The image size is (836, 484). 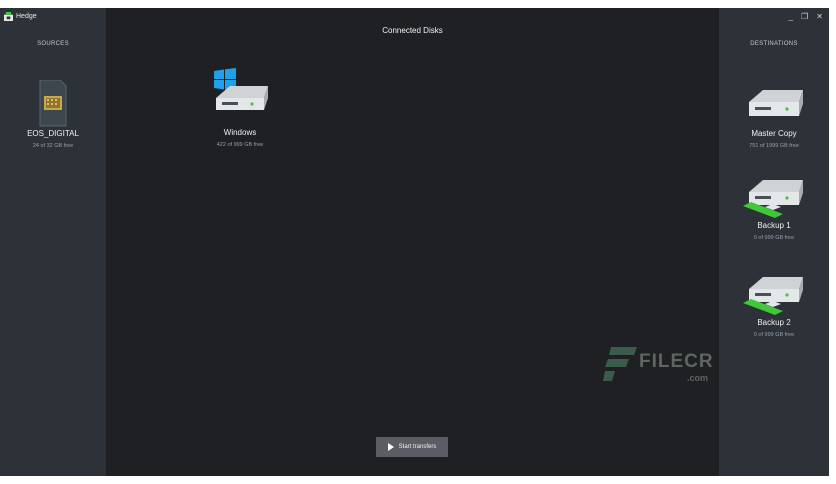 I want to click on destination-name: Master Copy, so click(x=774, y=133).